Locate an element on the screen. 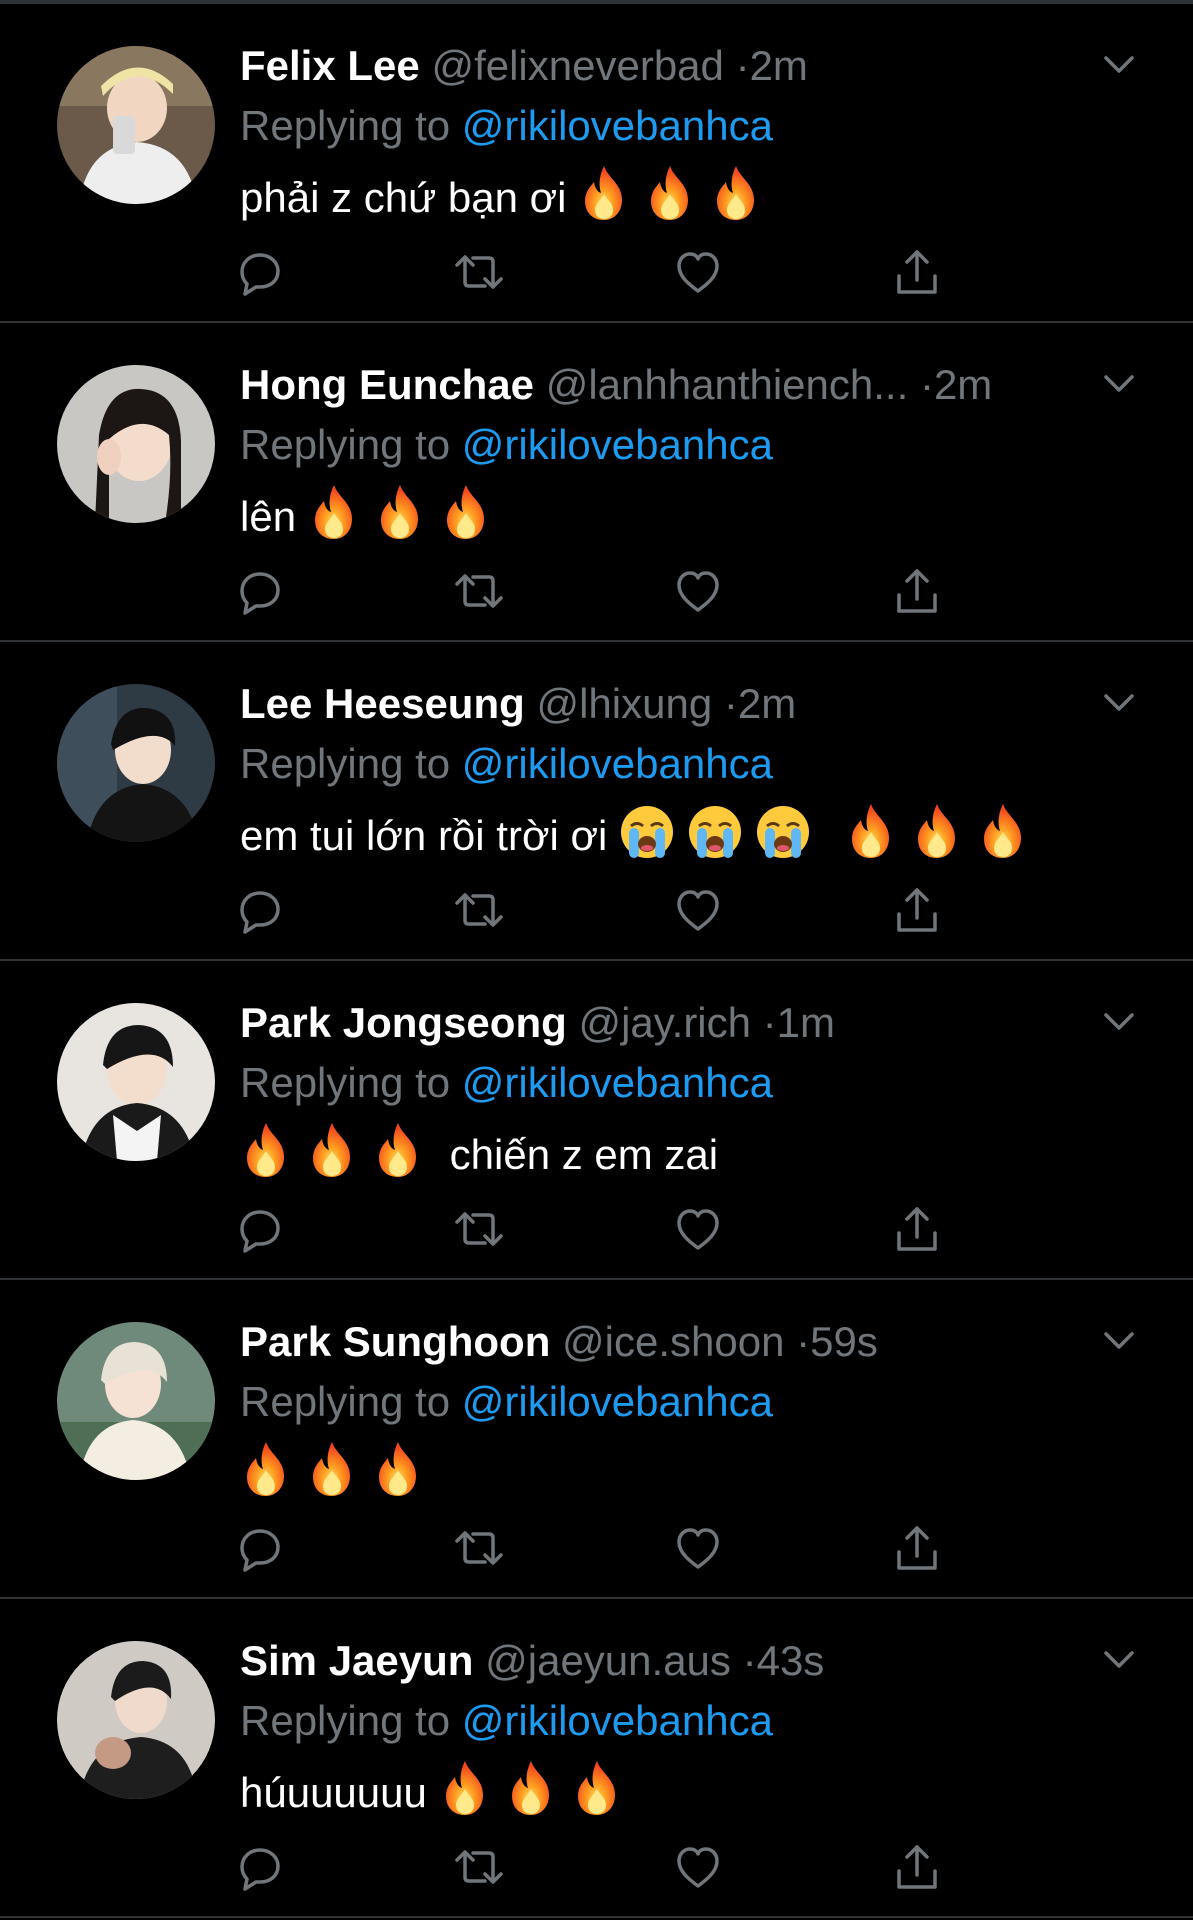  user-handle: @felixneverbad is located at coordinates (577, 65).